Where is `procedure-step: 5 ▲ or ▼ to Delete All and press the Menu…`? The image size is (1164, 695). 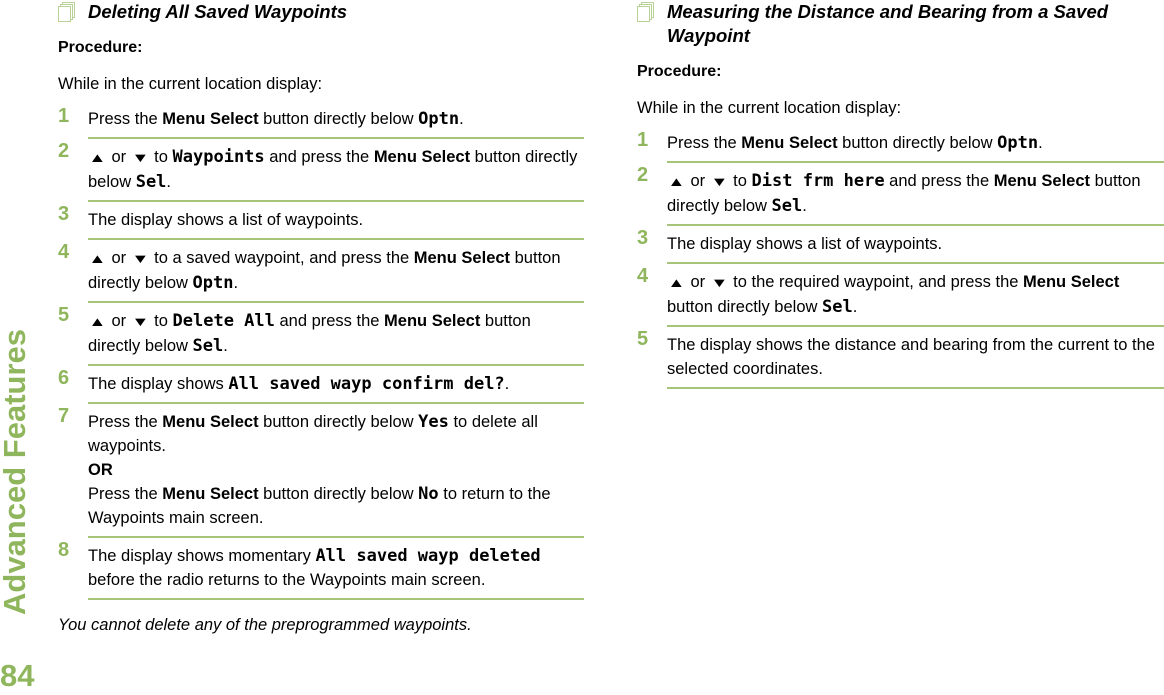
procedure-step: 5 ▲ or ▼ to Delete All and press the Menu… is located at coordinates (321, 334).